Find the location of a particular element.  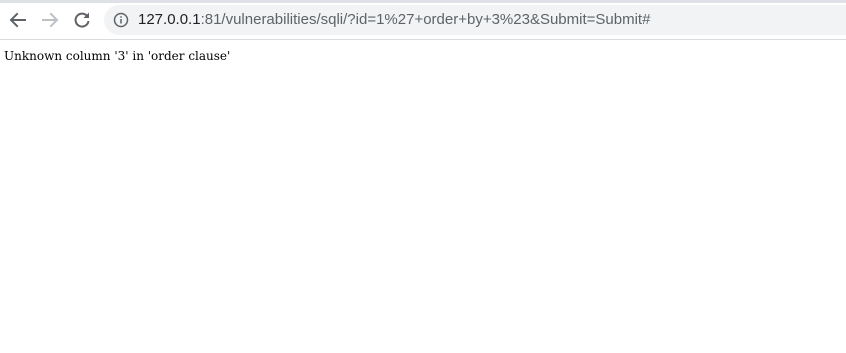

reload-icon is located at coordinates (82, 20).